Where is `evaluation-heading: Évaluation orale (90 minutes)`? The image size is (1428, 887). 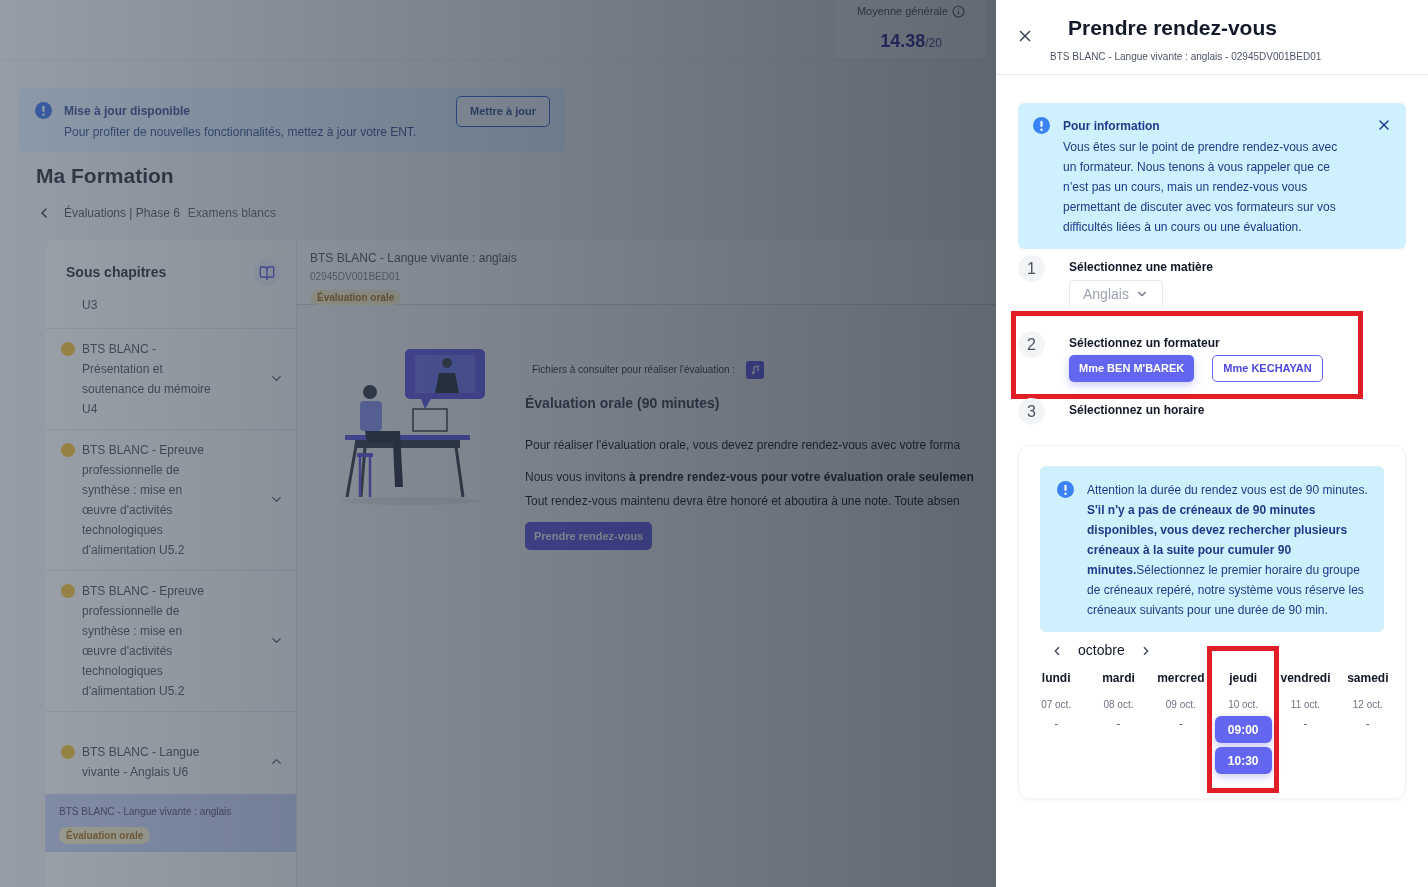 evaluation-heading: Évaluation orale (90 minutes) is located at coordinates (623, 403).